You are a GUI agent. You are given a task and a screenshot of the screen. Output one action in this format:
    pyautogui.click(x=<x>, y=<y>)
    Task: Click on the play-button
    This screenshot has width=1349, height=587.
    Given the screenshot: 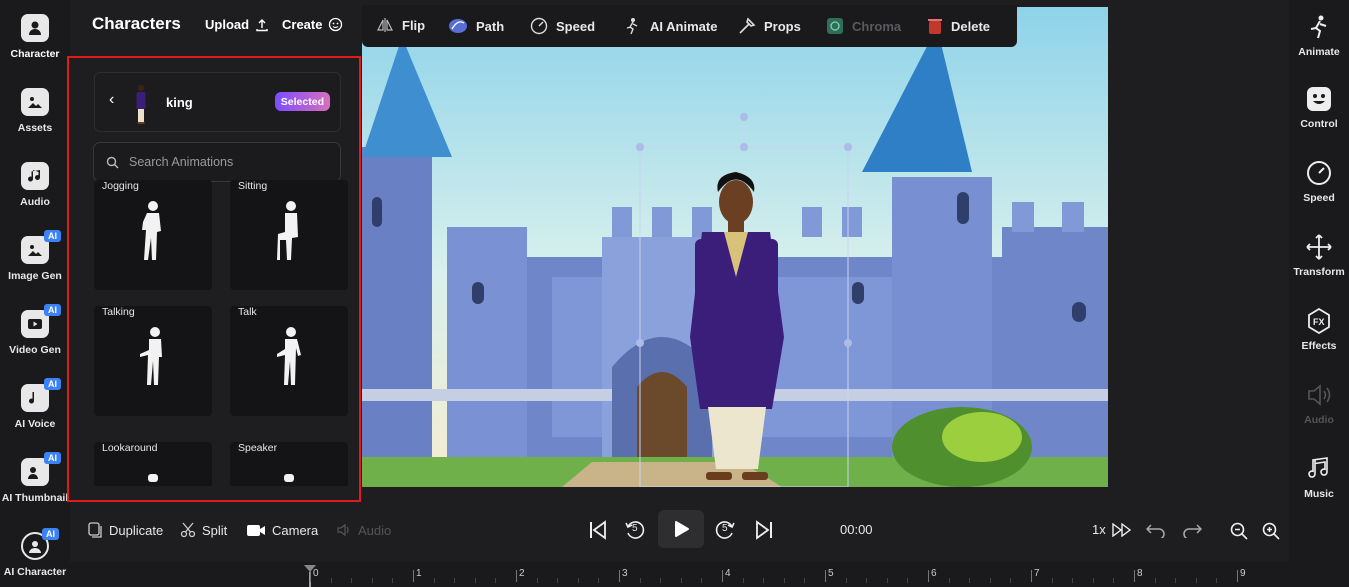 What is the action you would take?
    pyautogui.click(x=681, y=529)
    